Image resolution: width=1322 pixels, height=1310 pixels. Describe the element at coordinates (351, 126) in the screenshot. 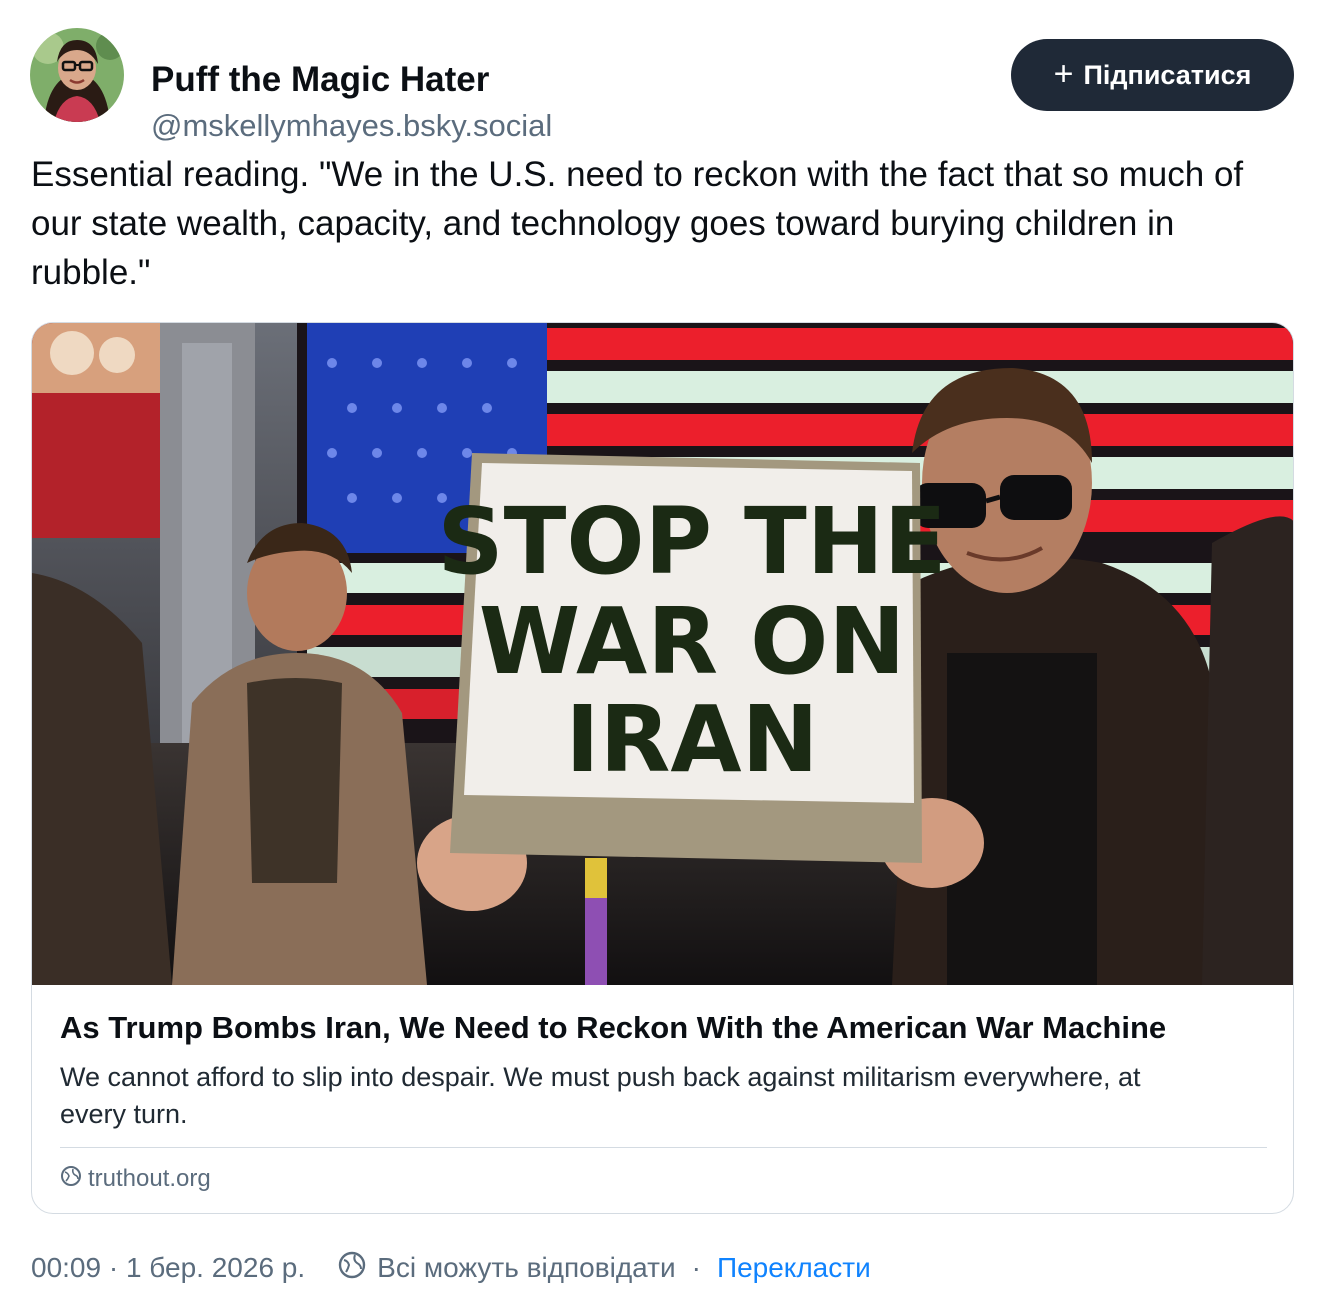

I see `author-handle: @mskellymhayes.bsky.social` at that location.